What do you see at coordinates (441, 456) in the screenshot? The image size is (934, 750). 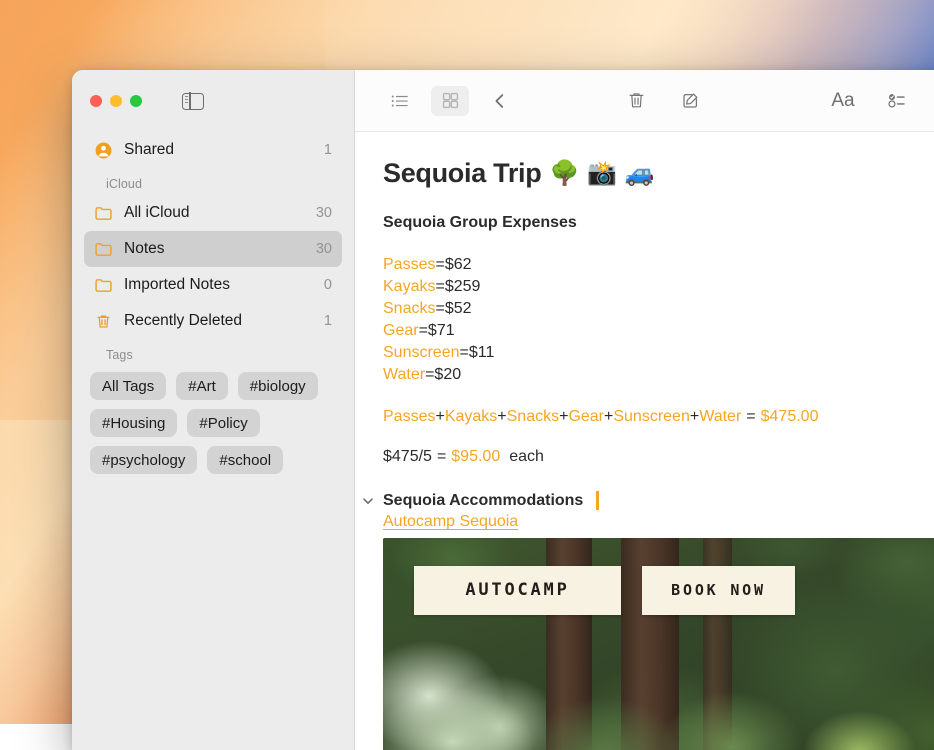 I see `division-equals: =` at bounding box center [441, 456].